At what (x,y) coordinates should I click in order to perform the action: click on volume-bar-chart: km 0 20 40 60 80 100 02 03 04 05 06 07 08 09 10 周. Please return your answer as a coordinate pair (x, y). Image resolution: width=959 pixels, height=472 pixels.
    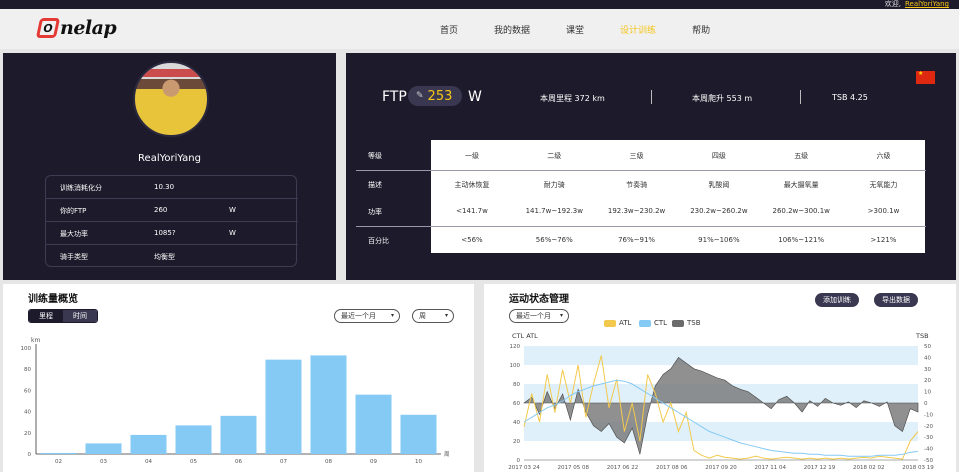
    Looking at the image, I should click on (235, 401).